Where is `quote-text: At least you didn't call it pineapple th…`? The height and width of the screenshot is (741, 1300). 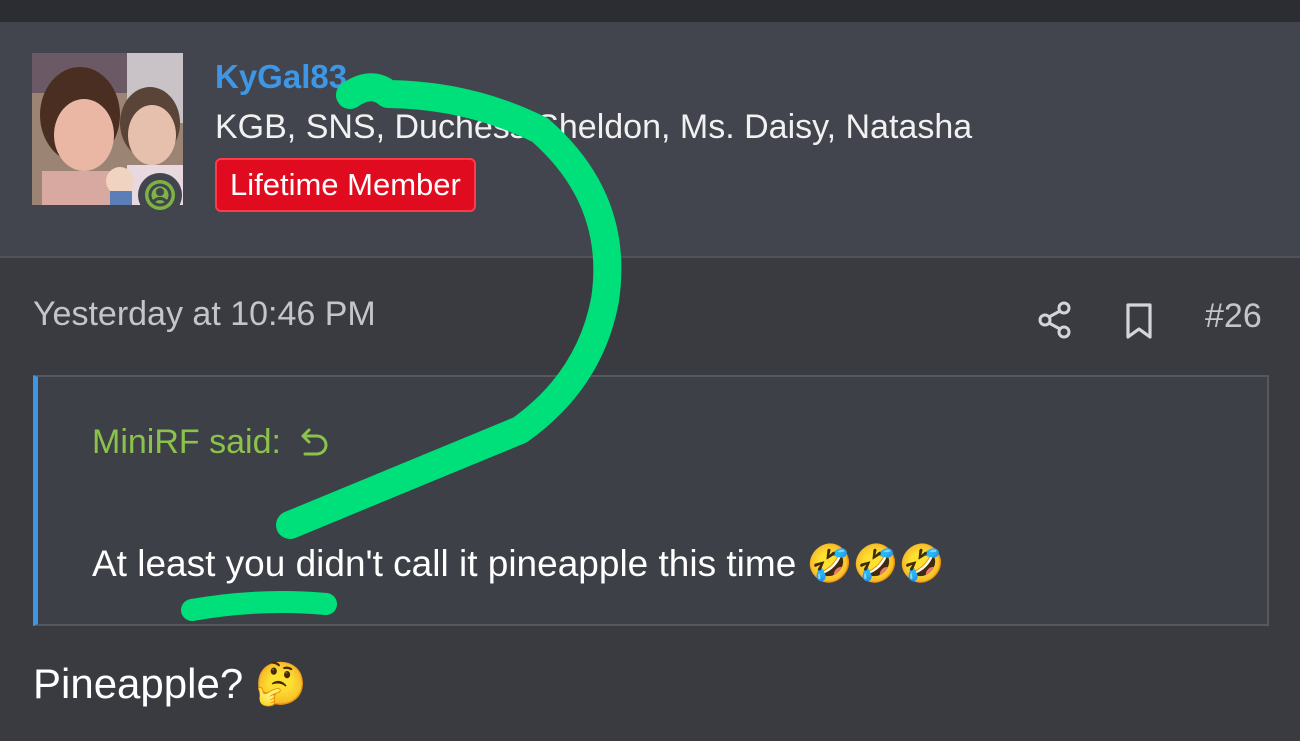 quote-text: At least you didn't call it pineapple th… is located at coordinates (518, 563).